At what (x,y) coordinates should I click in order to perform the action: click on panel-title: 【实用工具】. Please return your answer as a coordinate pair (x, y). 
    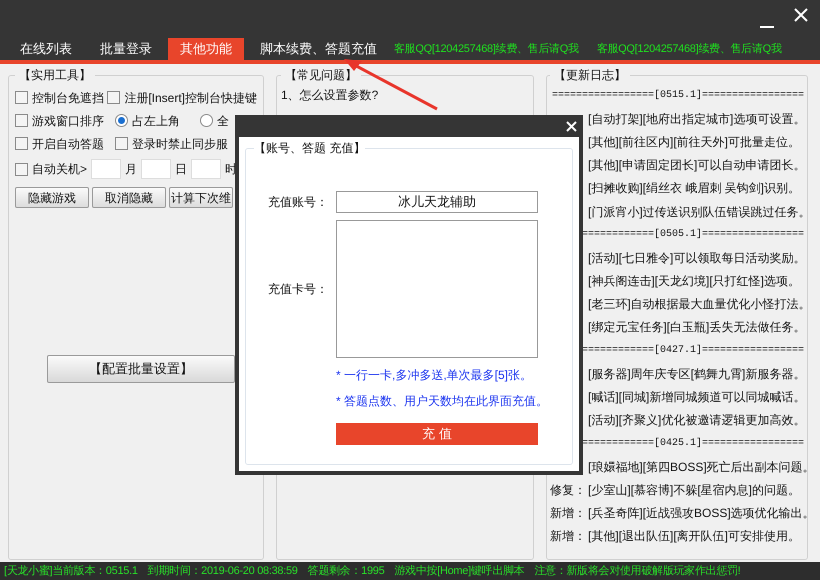
    Looking at the image, I should click on (55, 75).